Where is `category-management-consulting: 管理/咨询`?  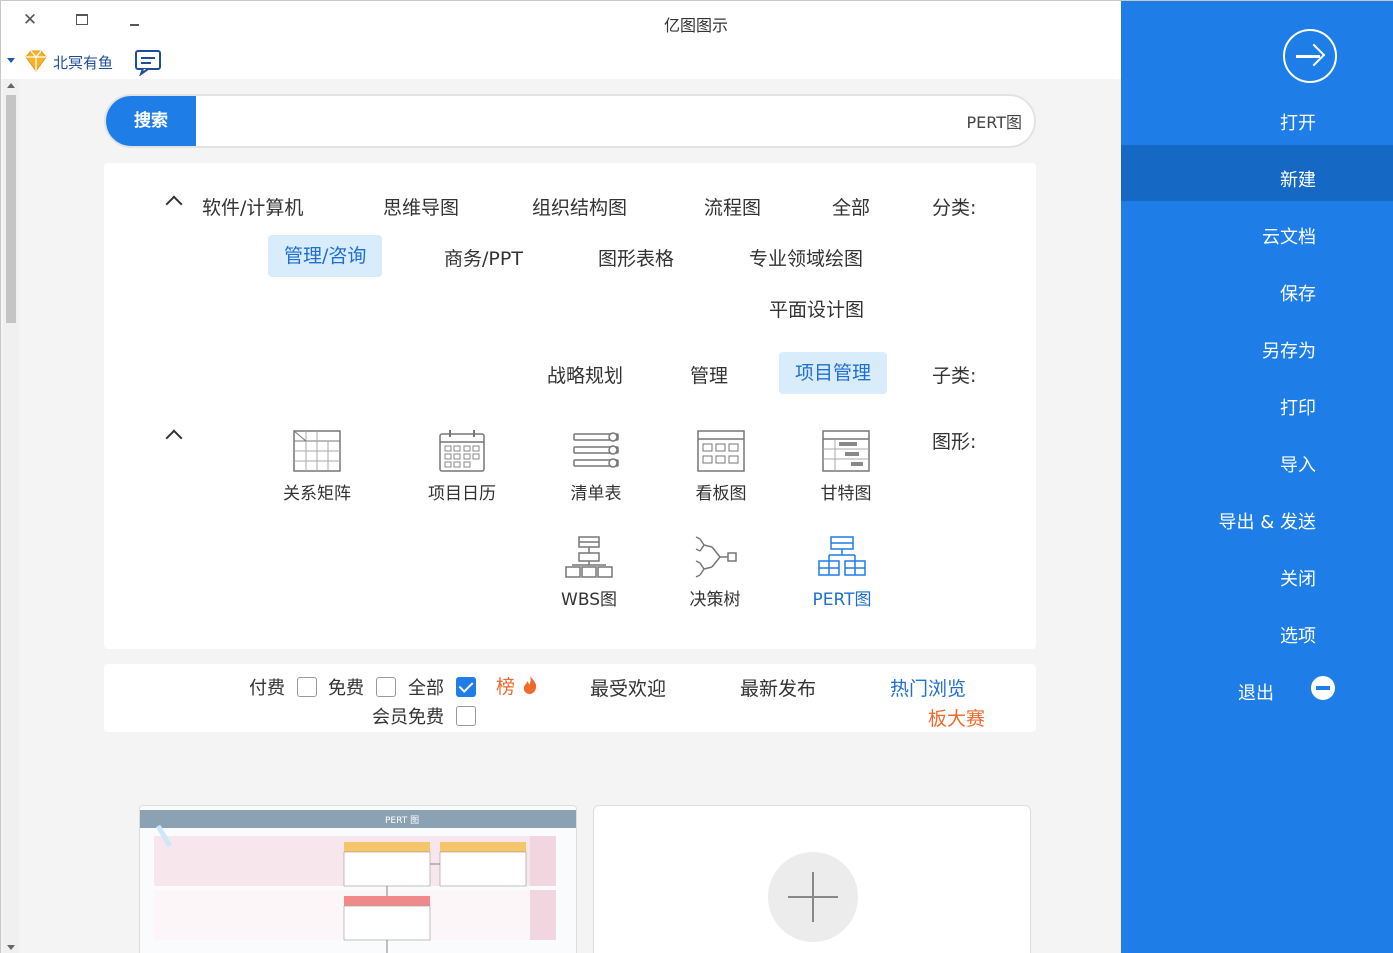 category-management-consulting: 管理/咨询 is located at coordinates (325, 256).